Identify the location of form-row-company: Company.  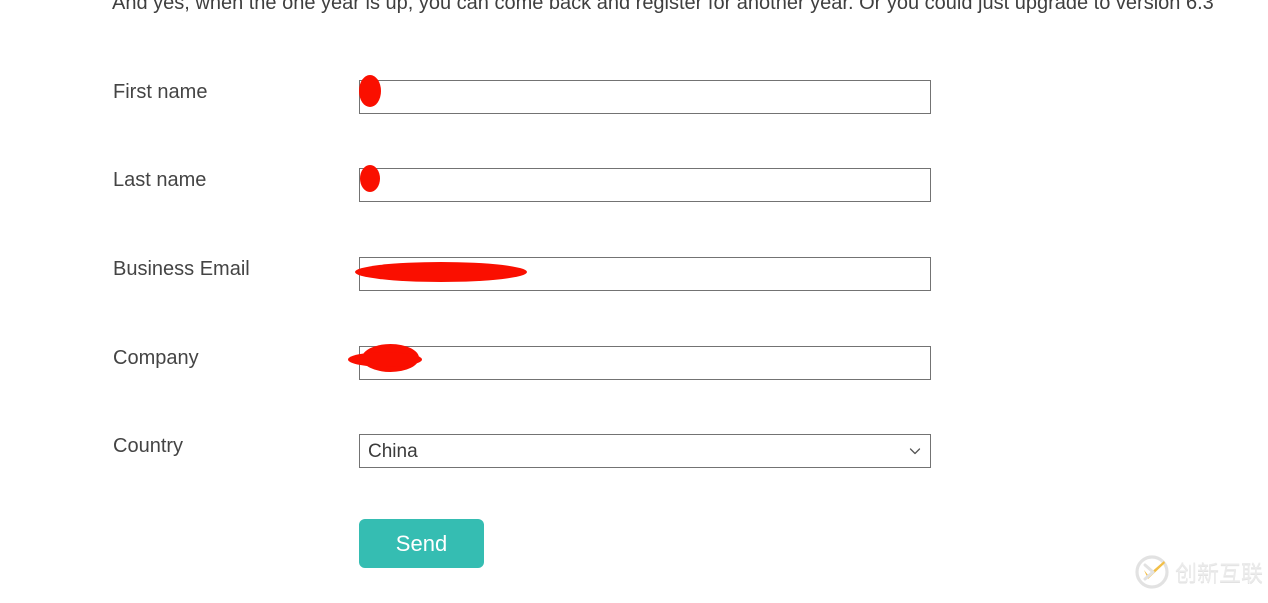
(634, 376).